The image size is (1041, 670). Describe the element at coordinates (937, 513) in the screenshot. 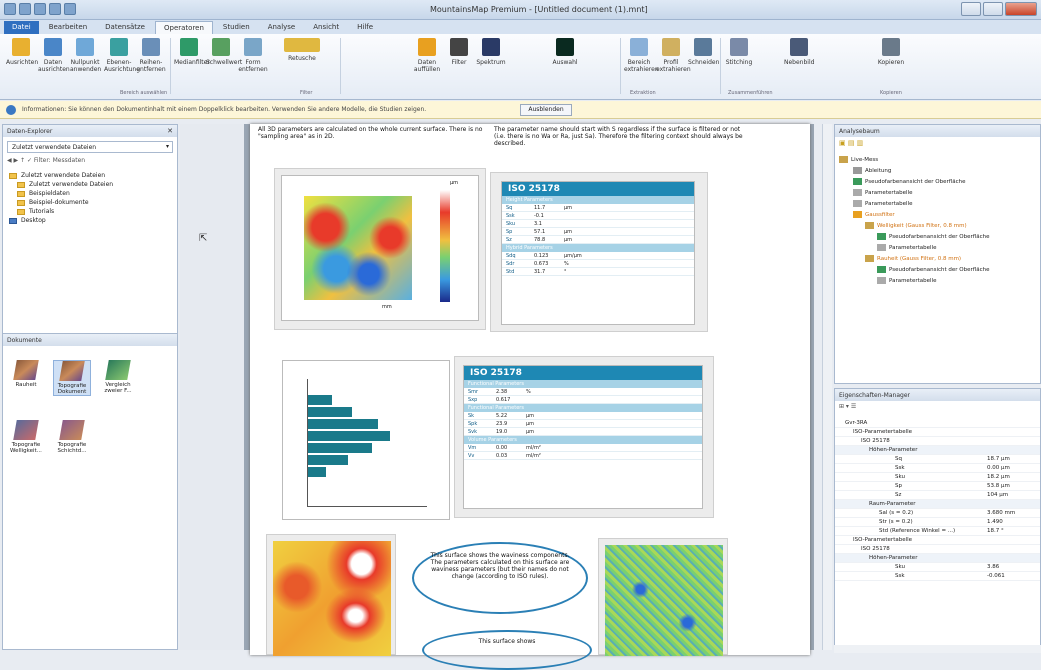

I see `property-row: Sal (s = 0.2) 3.680 mm` at that location.